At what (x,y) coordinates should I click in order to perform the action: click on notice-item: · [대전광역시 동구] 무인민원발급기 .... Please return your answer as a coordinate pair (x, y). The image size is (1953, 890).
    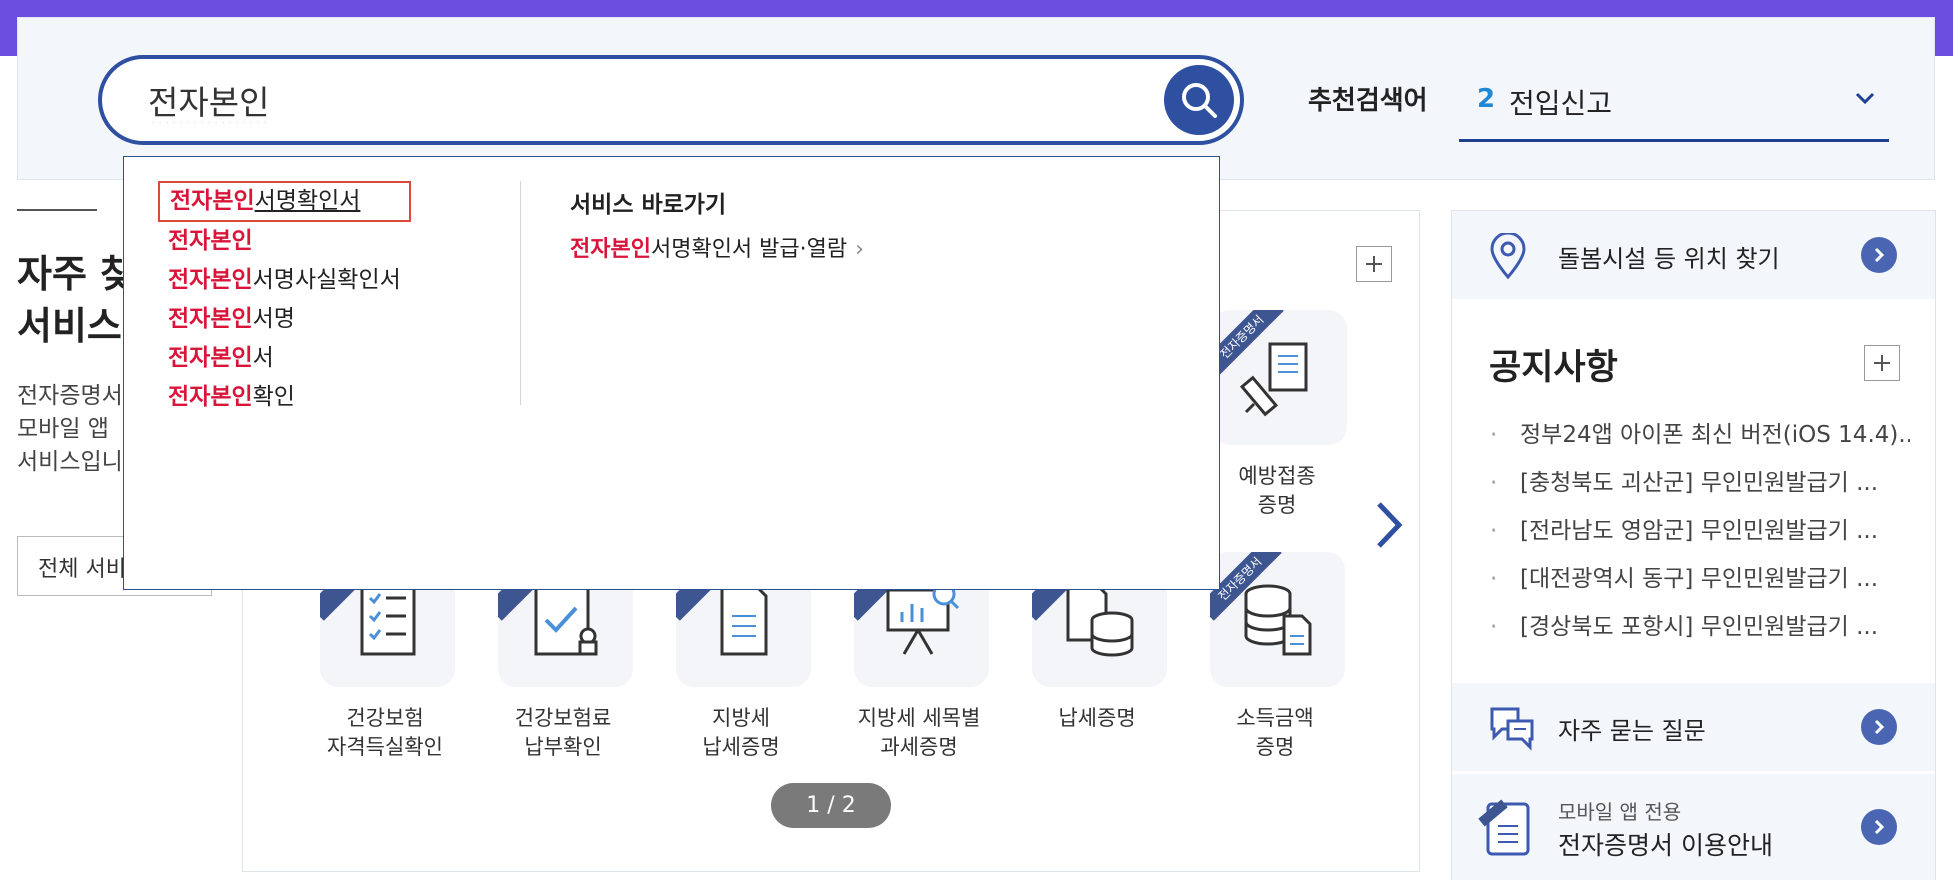
    Looking at the image, I should click on (1700, 579).